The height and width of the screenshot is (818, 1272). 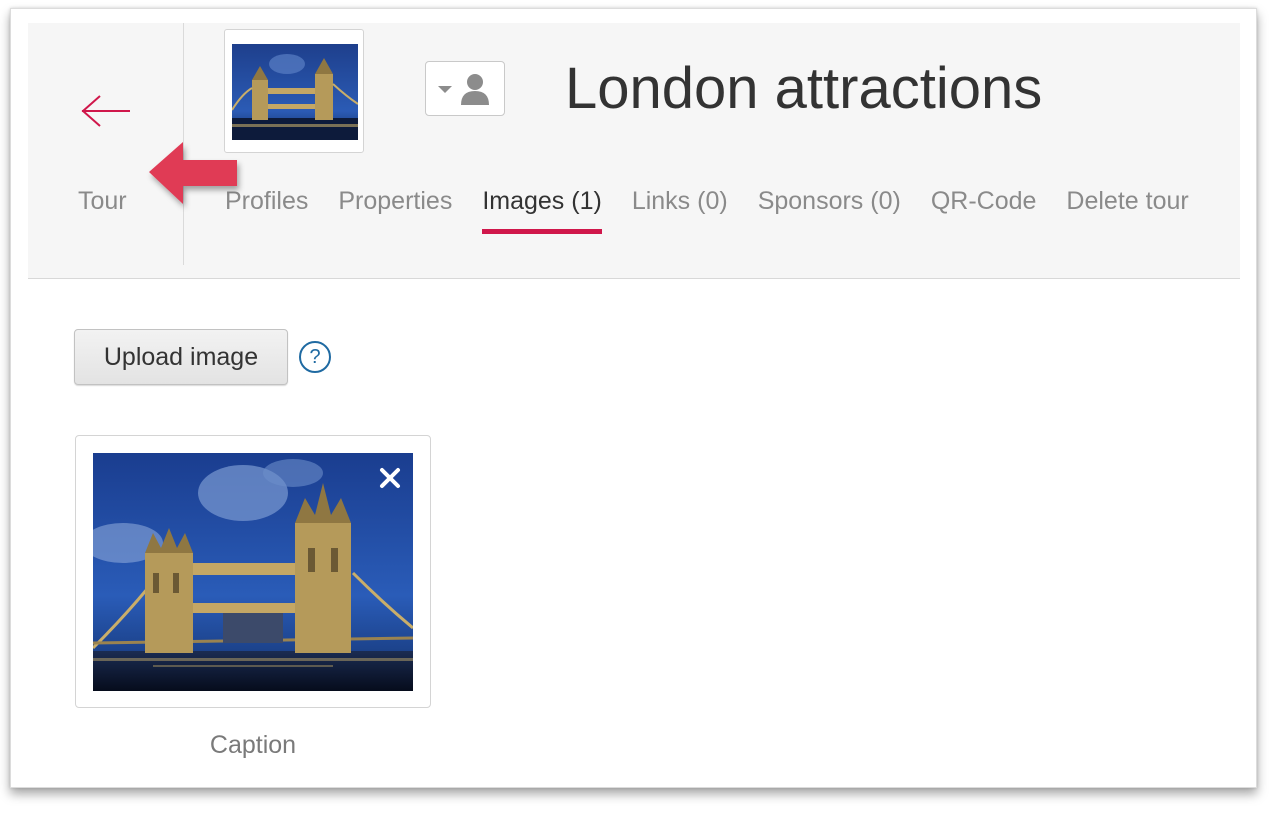 What do you see at coordinates (102, 201) in the screenshot?
I see `back-tour-link: Tour` at bounding box center [102, 201].